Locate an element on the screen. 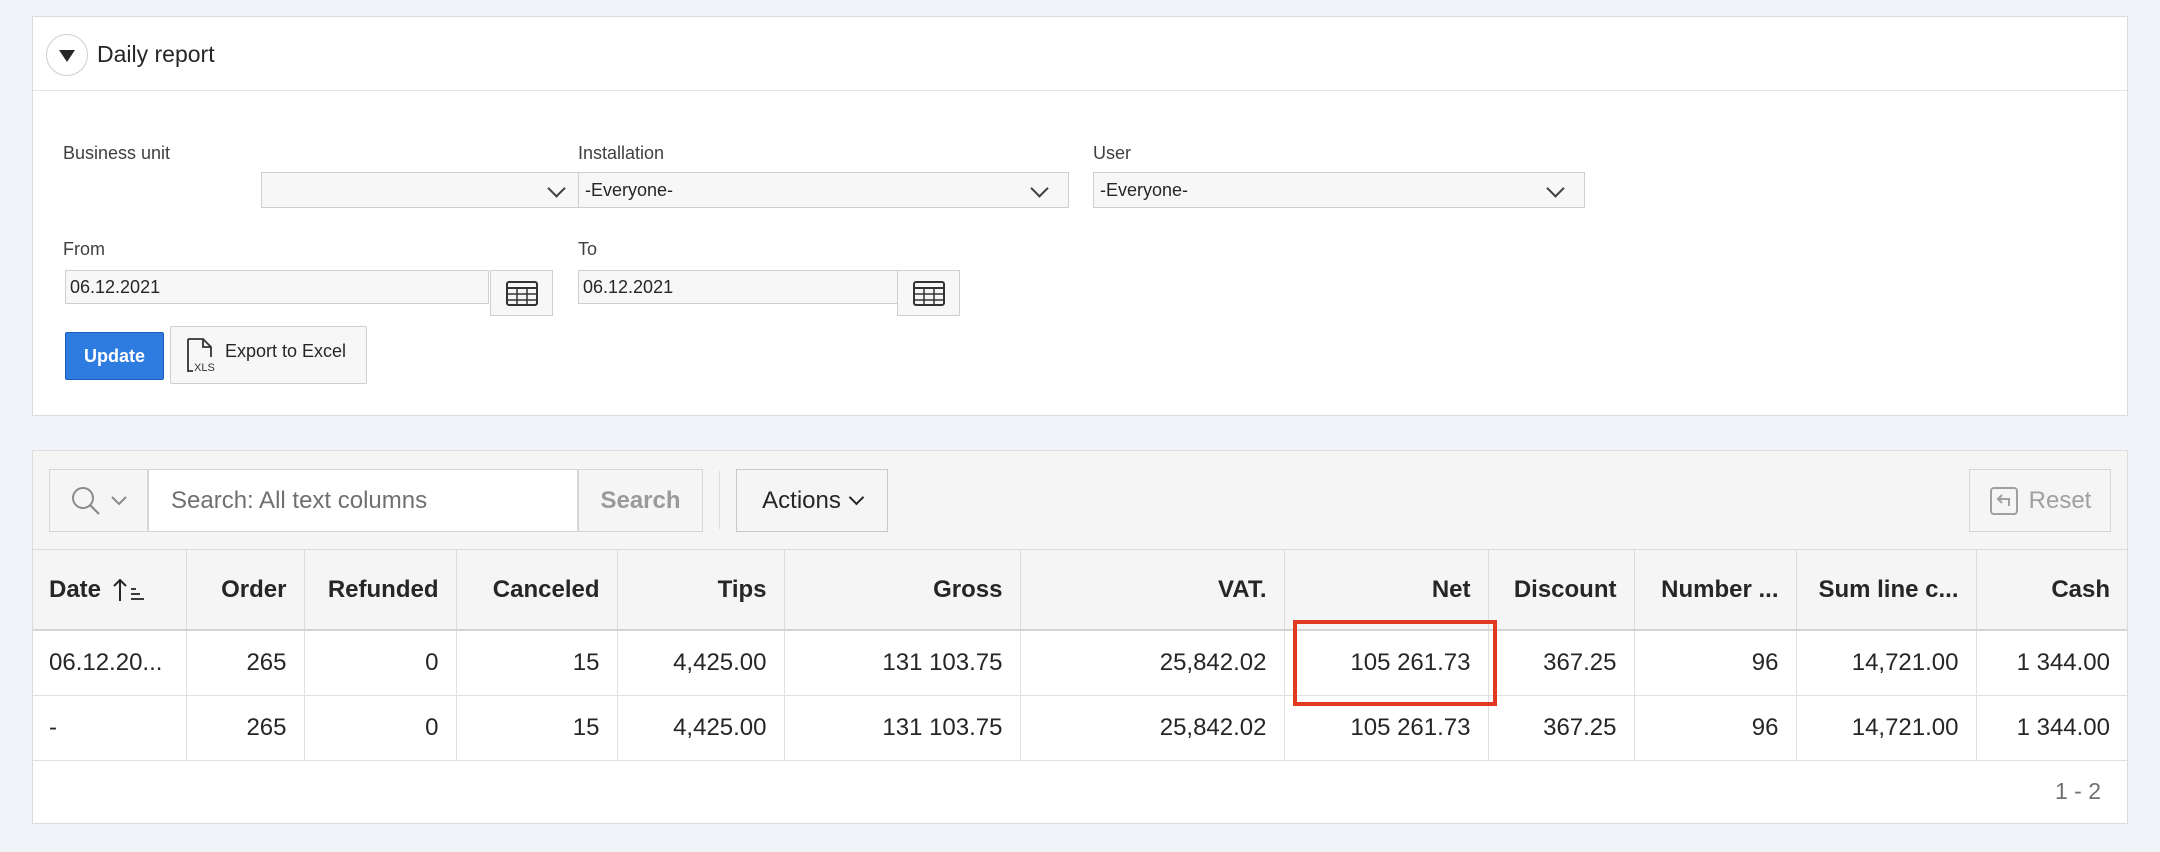 Image resolution: width=2160 pixels, height=852 pixels. from-date-value: 06.12.2021 is located at coordinates (115, 286).